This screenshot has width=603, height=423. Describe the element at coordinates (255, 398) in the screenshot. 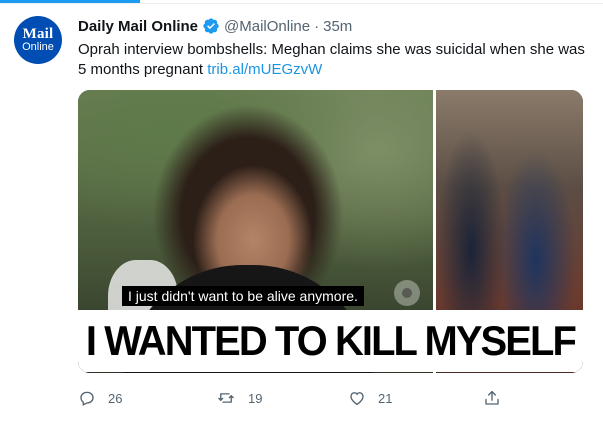

I see `retweet-count: 19` at that location.